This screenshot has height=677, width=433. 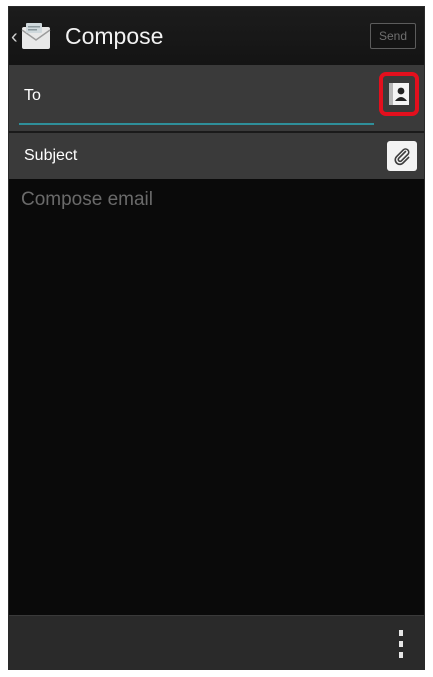 What do you see at coordinates (114, 36) in the screenshot?
I see `page-title: Compose` at bounding box center [114, 36].